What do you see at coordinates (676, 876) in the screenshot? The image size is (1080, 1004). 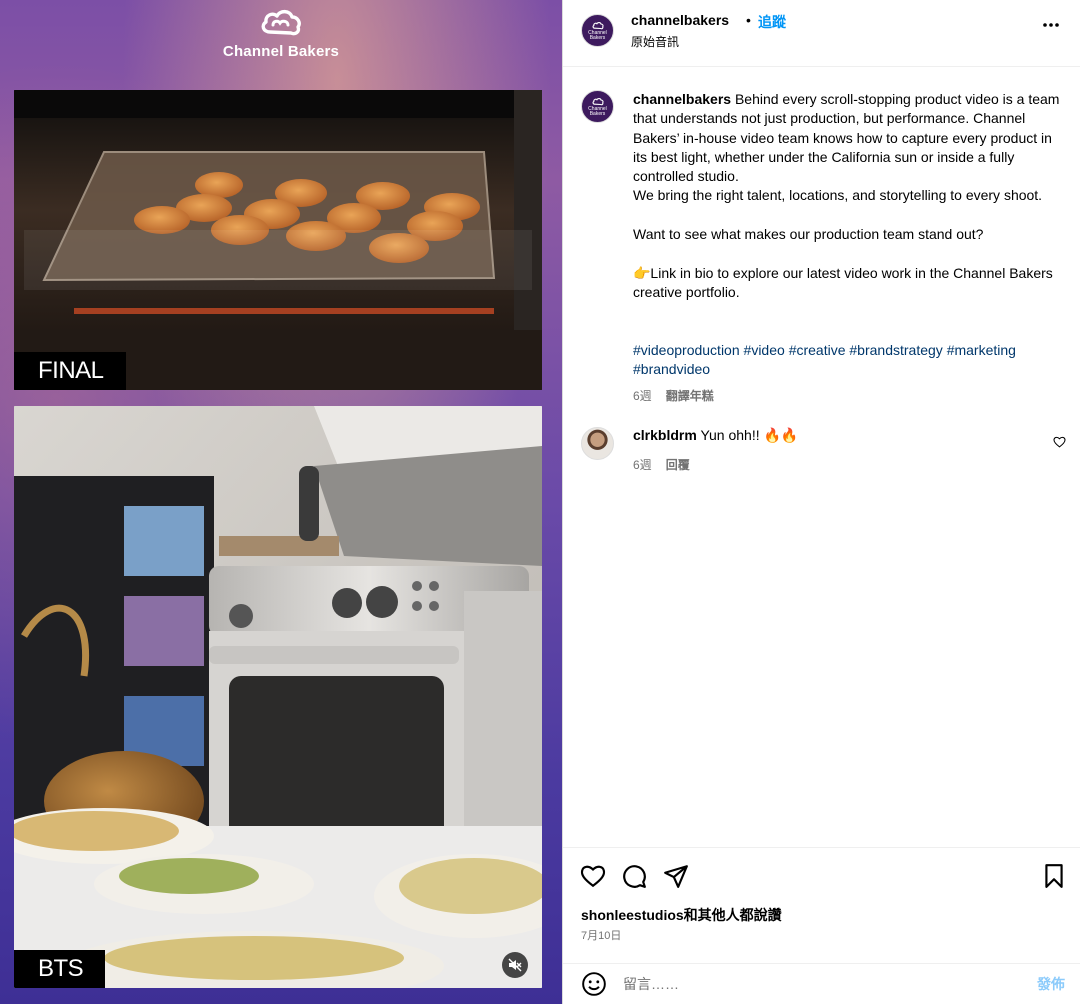 I see `share-icon` at bounding box center [676, 876].